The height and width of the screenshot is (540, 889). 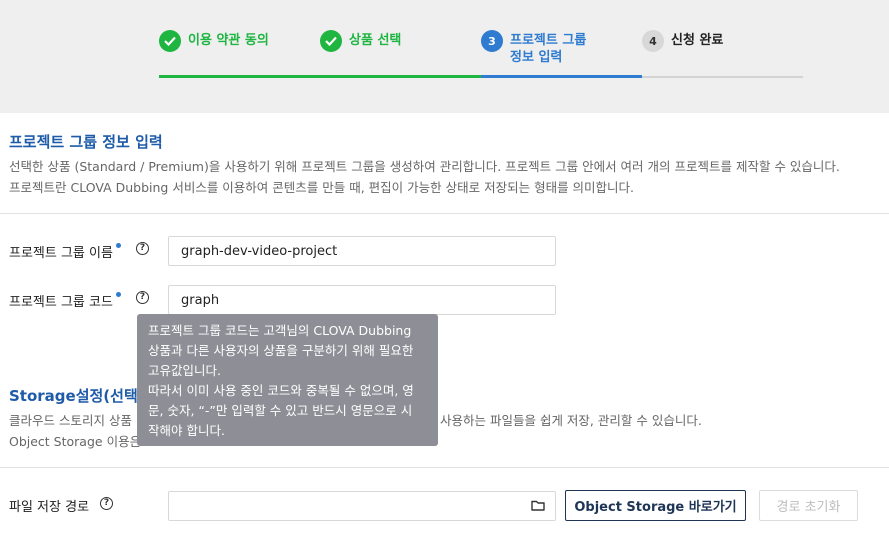 I want to click on step-complete: 4 신청 완료, so click(x=722, y=39).